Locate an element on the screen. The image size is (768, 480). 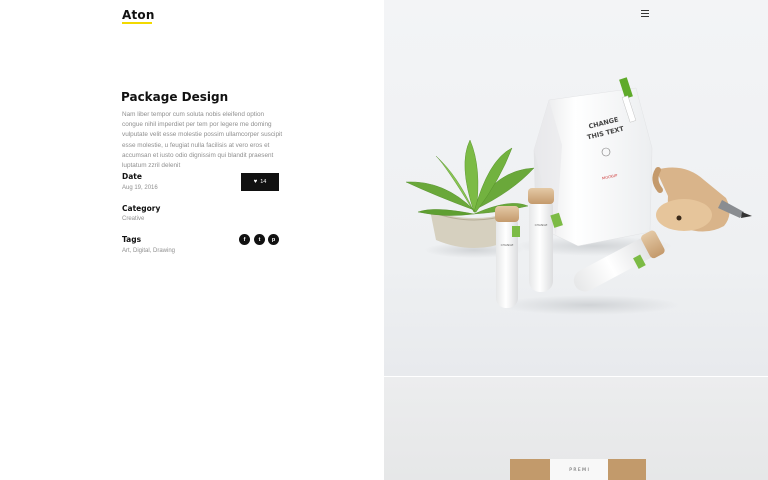
twitter-icon: t is located at coordinates (259, 239).